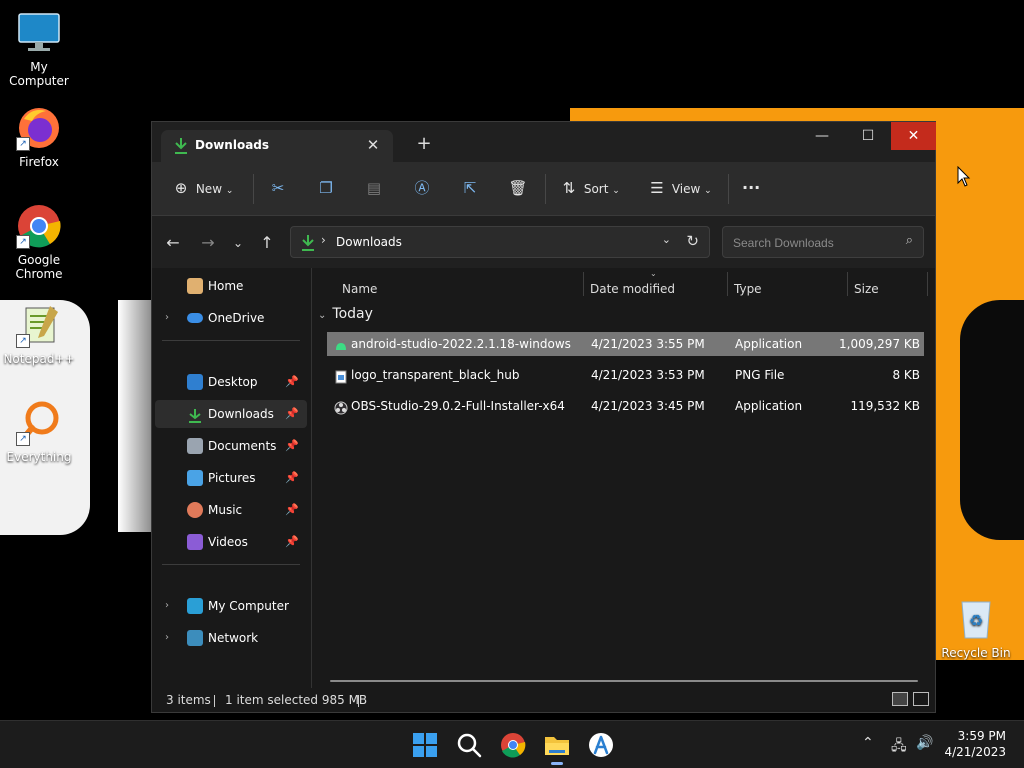 Image resolution: width=1024 pixels, height=768 pixels. I want to click on rename-button: Ⓐ, so click(422, 188).